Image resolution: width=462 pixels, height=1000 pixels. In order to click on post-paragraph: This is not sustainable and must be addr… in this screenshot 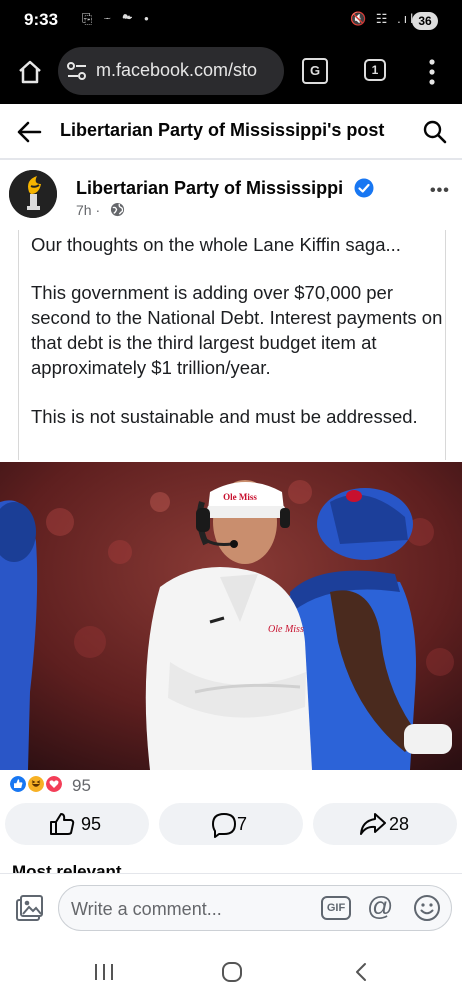, I will do `click(224, 416)`.